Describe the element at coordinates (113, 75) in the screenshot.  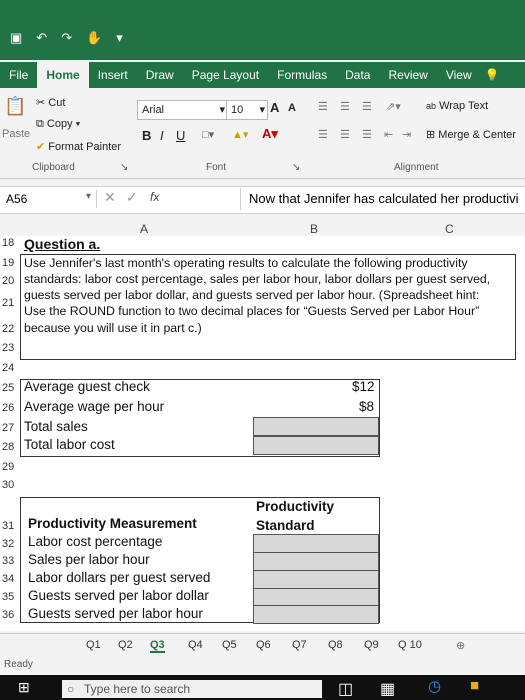
I see `tab-insert: Insert` at that location.